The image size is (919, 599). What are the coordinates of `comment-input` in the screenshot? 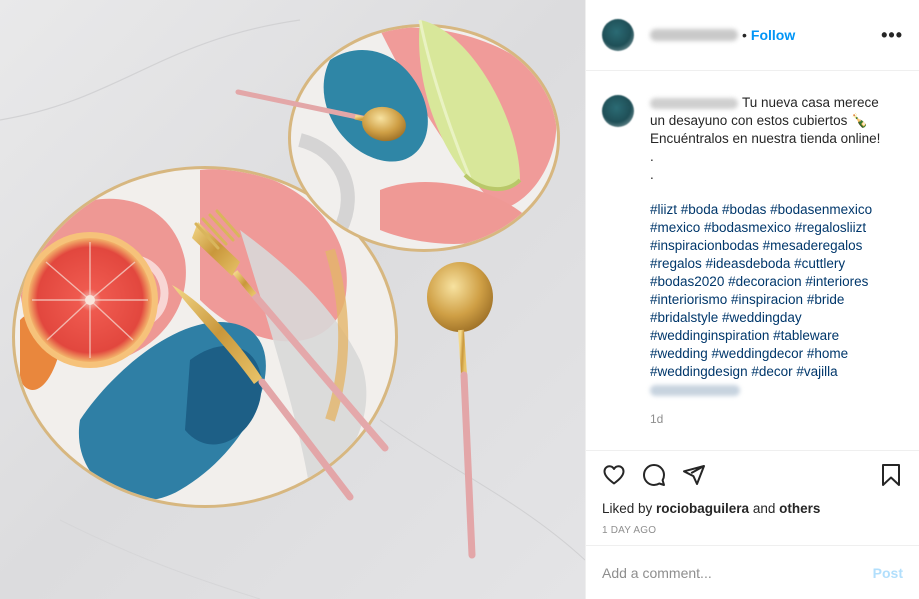 It's located at (737, 572).